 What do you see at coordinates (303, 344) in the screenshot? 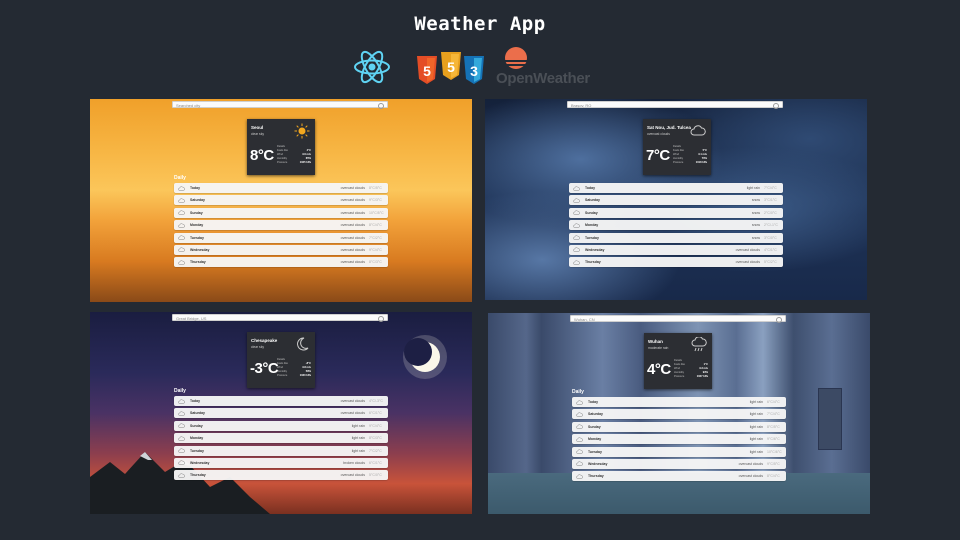
I see `moon-icon` at bounding box center [303, 344].